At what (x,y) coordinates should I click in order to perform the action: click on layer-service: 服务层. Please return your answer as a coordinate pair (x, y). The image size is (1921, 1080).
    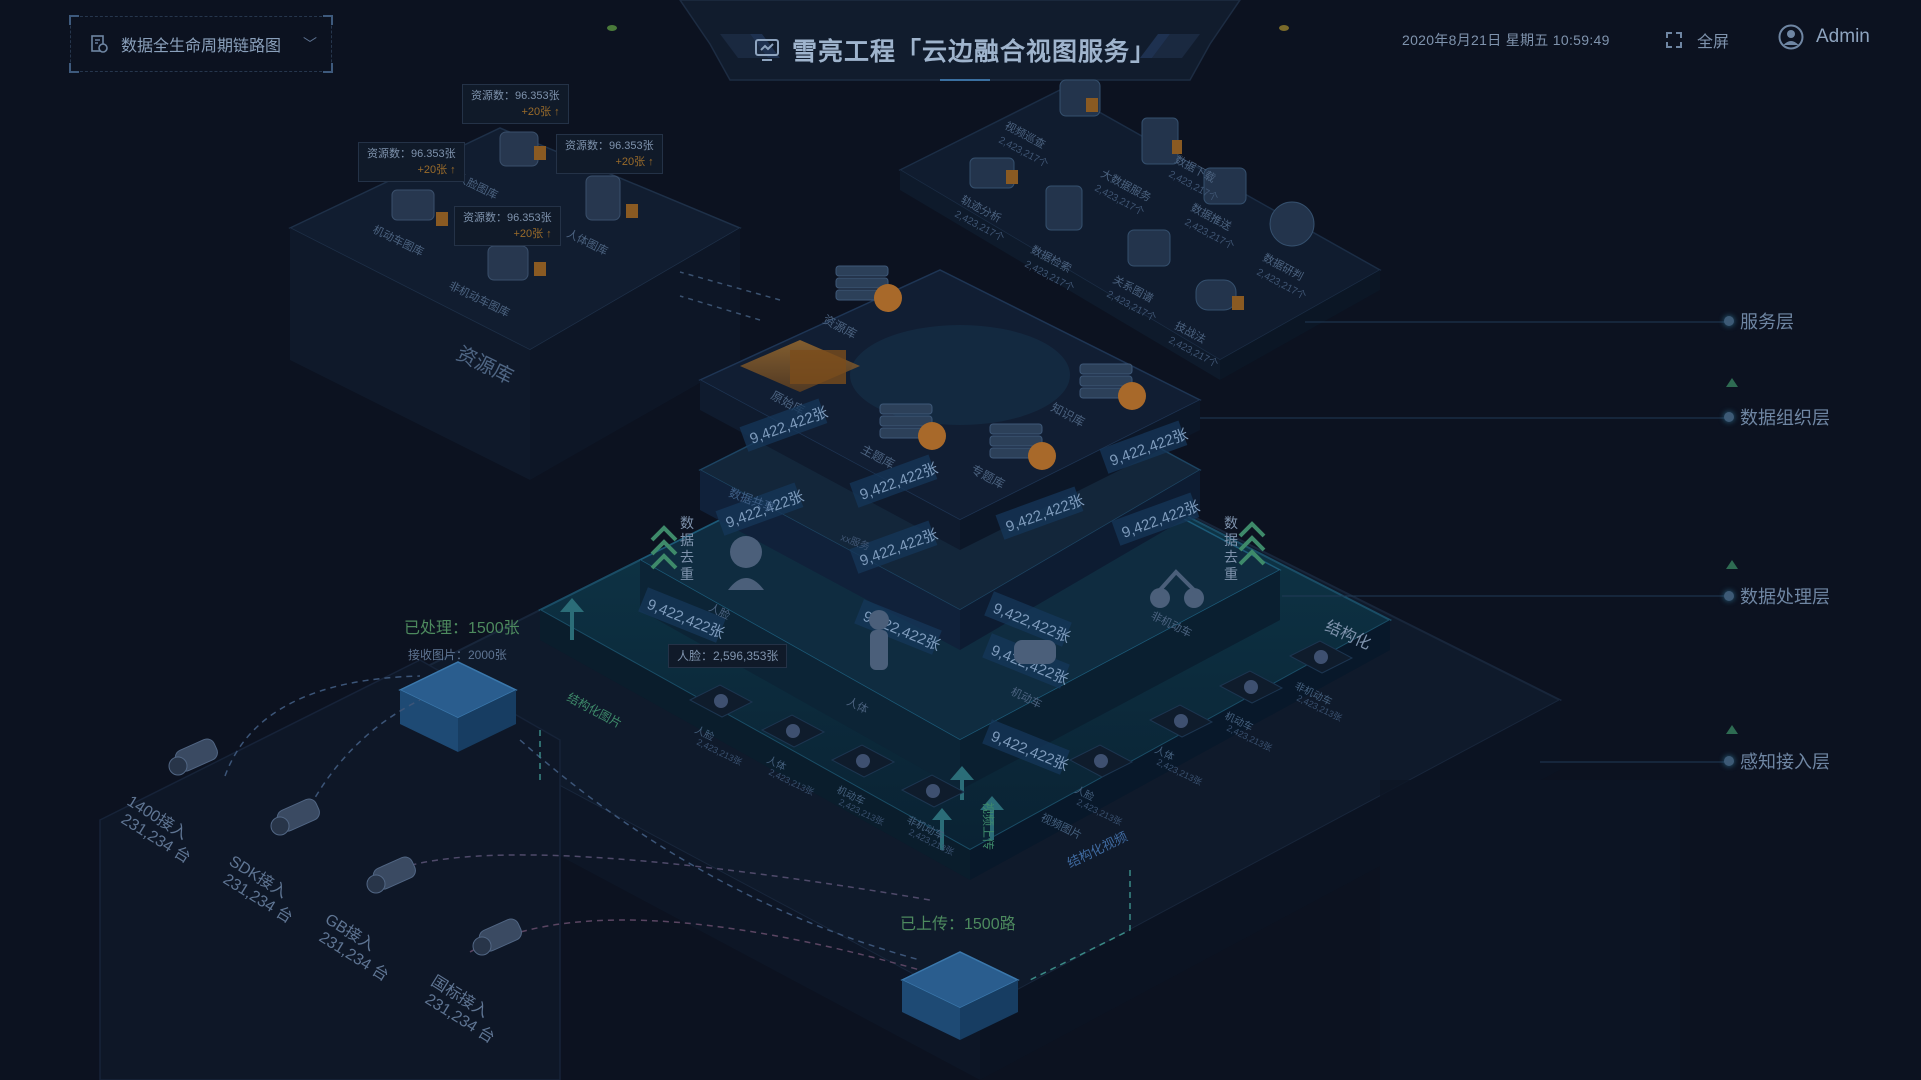
    Looking at the image, I should click on (1759, 321).